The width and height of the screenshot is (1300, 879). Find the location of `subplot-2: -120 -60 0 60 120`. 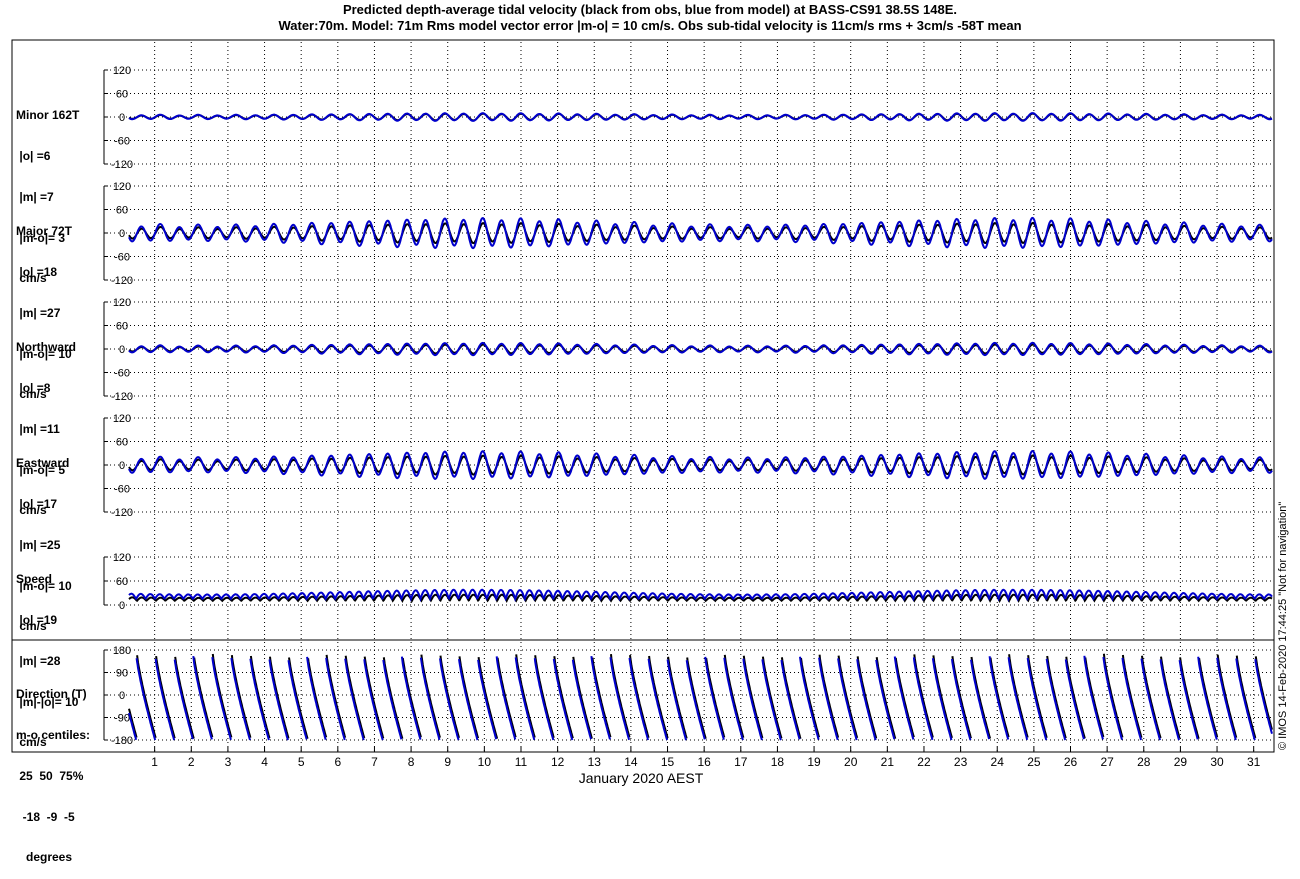

subplot-2: -120 -60 0 60 120 is located at coordinates (688, 234).